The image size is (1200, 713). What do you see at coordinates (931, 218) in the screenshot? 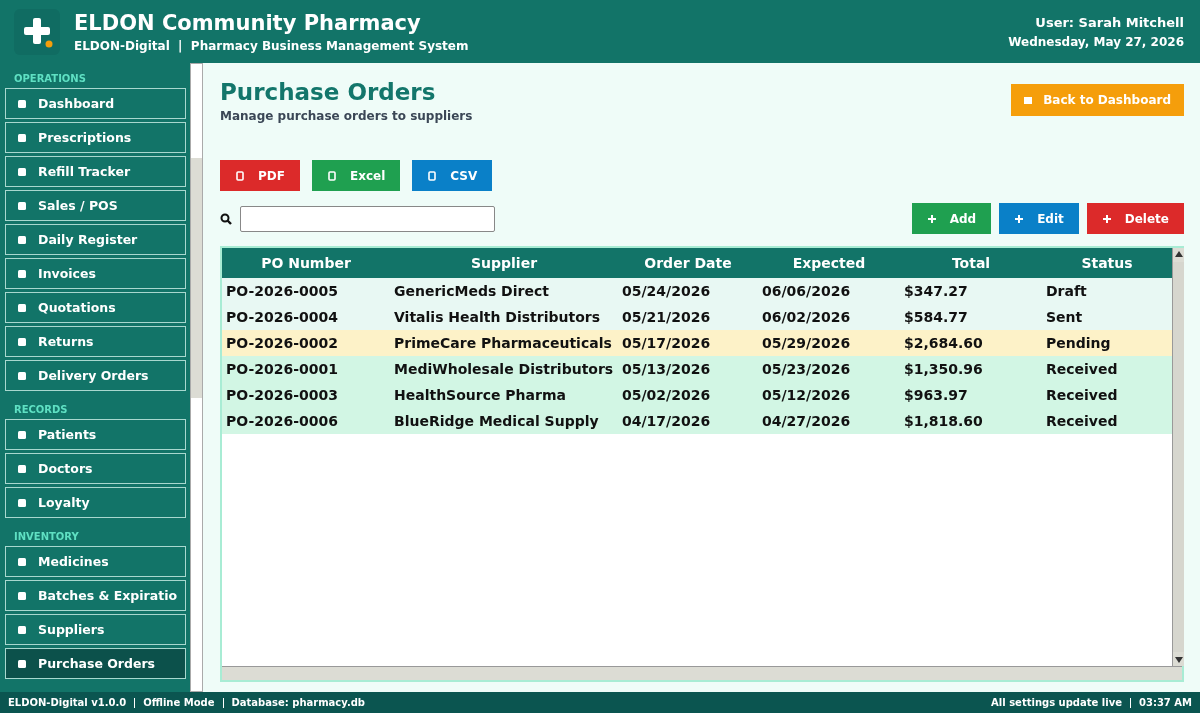
I see `plus-icon` at bounding box center [931, 218].